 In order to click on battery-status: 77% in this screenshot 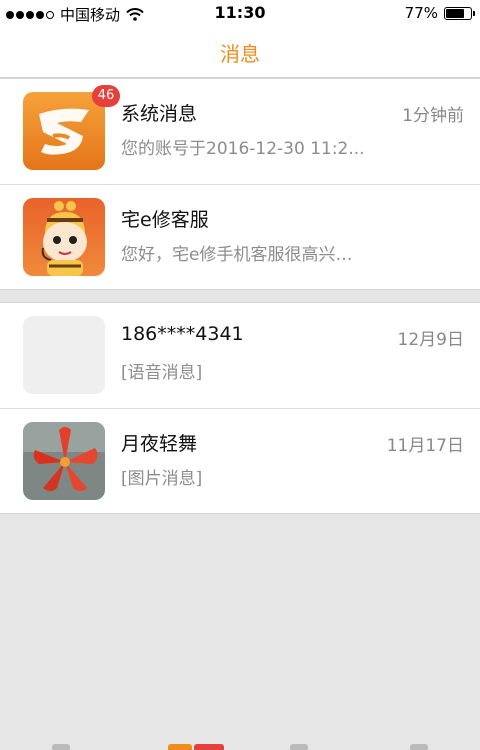, I will do `click(439, 13)`.